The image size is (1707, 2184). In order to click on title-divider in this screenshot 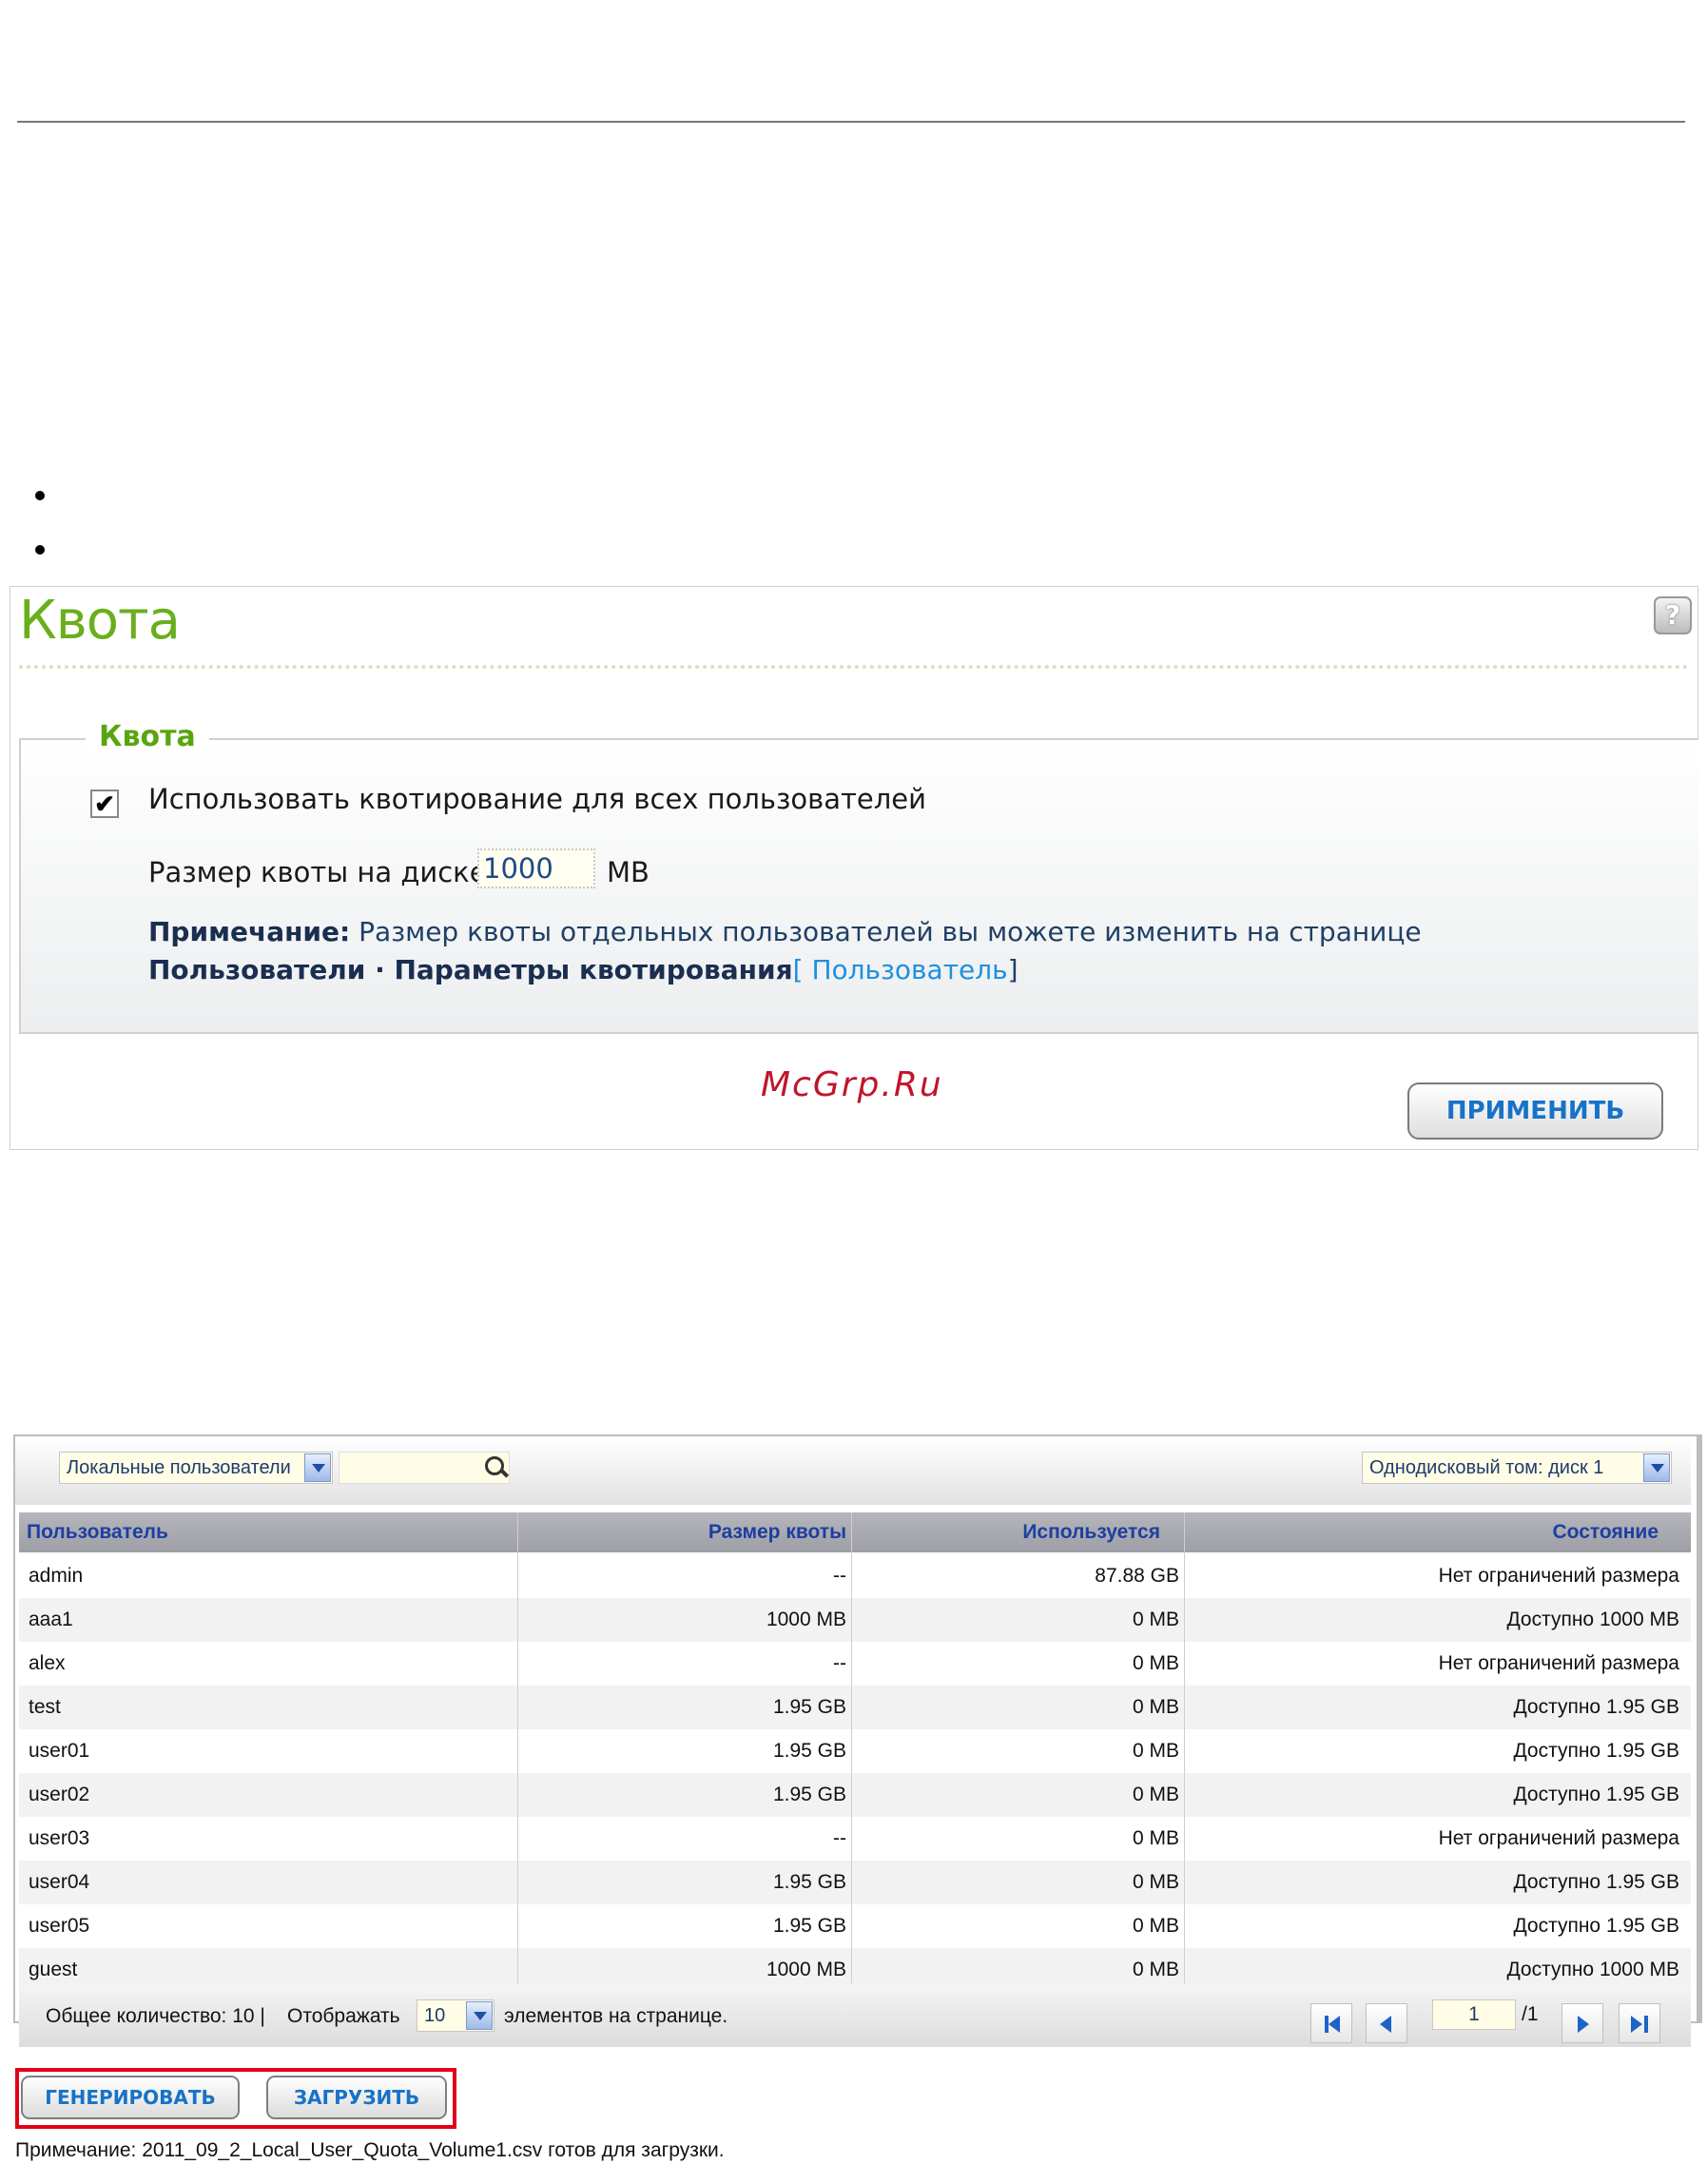, I will do `click(854, 667)`.